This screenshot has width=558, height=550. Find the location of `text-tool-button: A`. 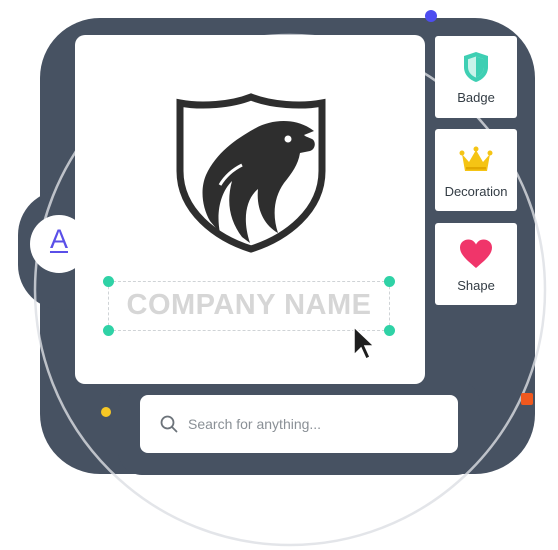

text-tool-button: A is located at coordinates (59, 244).